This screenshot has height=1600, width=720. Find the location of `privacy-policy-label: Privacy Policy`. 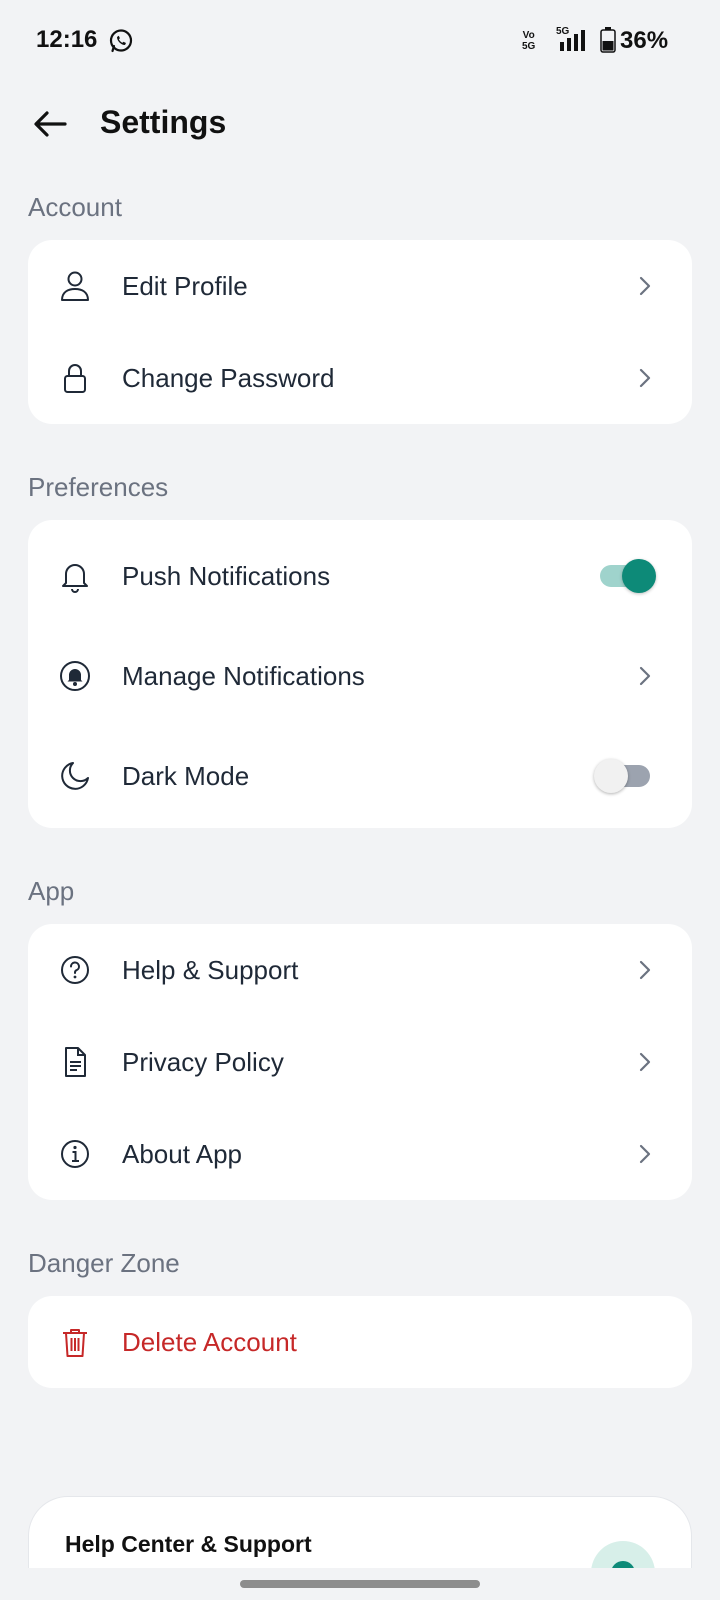

privacy-policy-label: Privacy Policy is located at coordinates (203, 1061).